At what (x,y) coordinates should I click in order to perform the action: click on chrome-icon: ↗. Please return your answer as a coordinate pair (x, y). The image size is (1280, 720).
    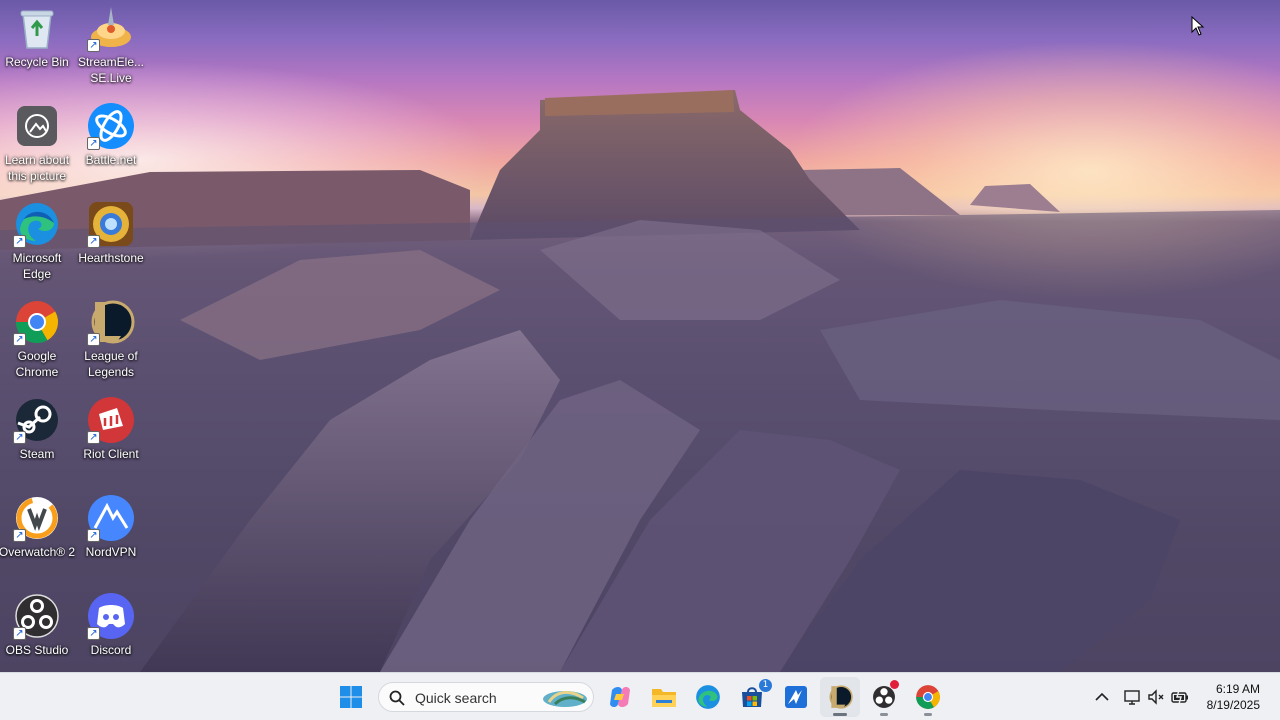
    Looking at the image, I should click on (37, 322).